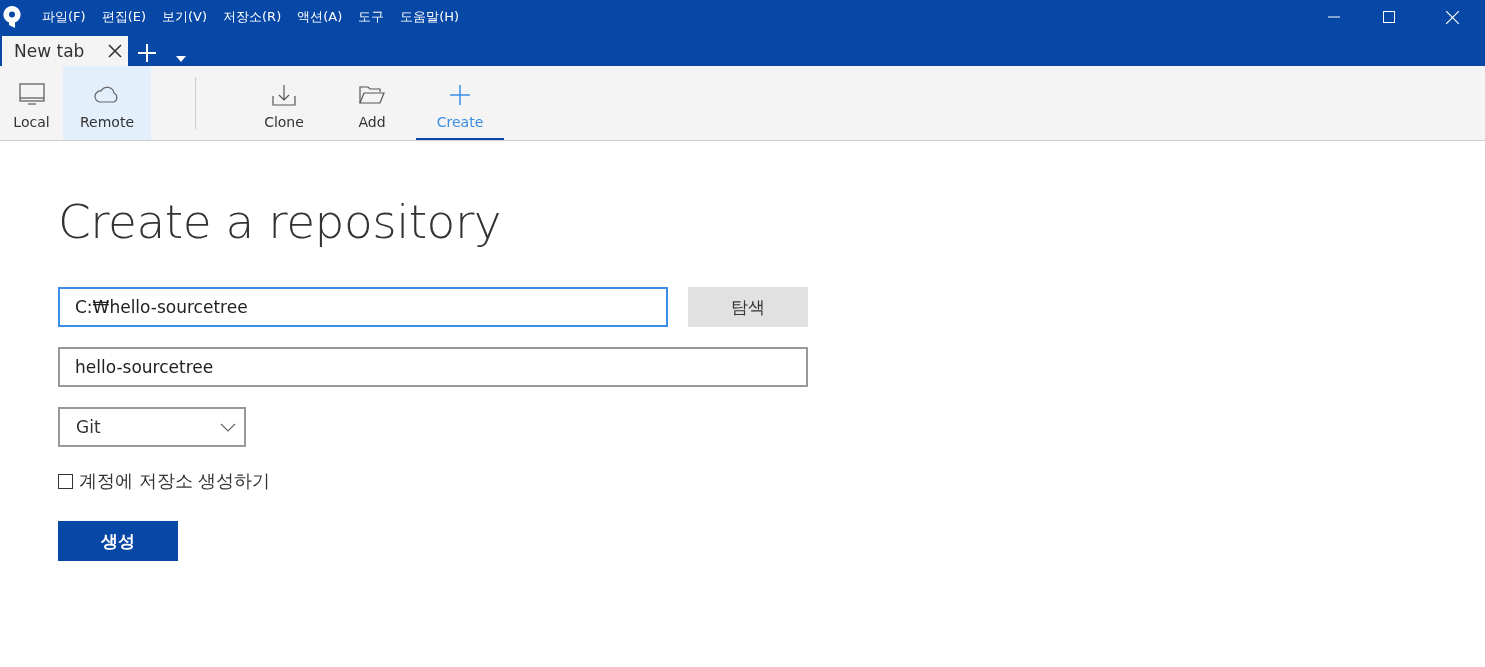 This screenshot has height=667, width=1485. I want to click on path-input-field: C:₩hello-sourcetree, so click(363, 307).